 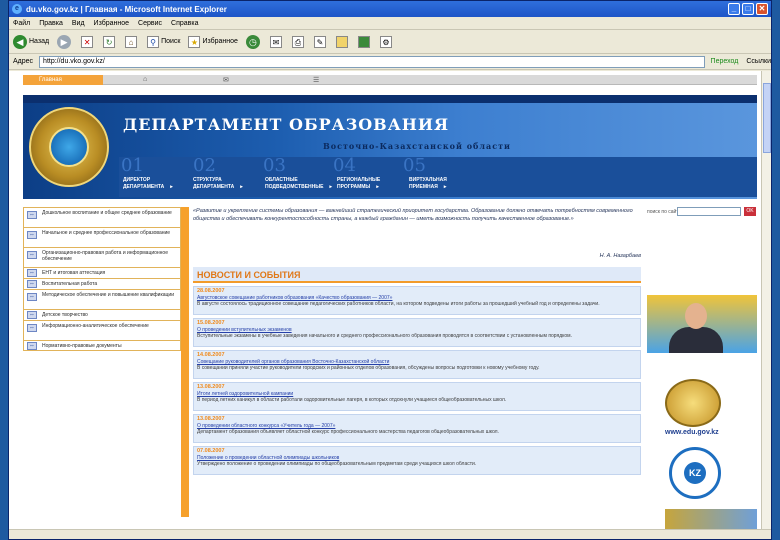 What do you see at coordinates (428, 184) in the screenshot?
I see `nav-reception: ВИРТУАЛЬНАЯ ПРИЕМНАЯ ▸` at bounding box center [428, 184].